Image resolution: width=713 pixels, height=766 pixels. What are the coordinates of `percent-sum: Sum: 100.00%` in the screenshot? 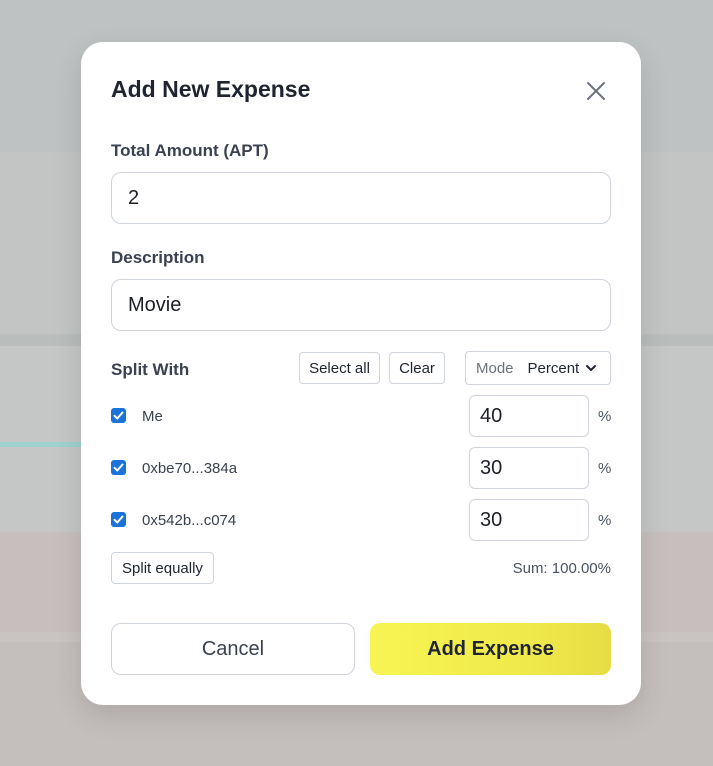 It's located at (561, 568).